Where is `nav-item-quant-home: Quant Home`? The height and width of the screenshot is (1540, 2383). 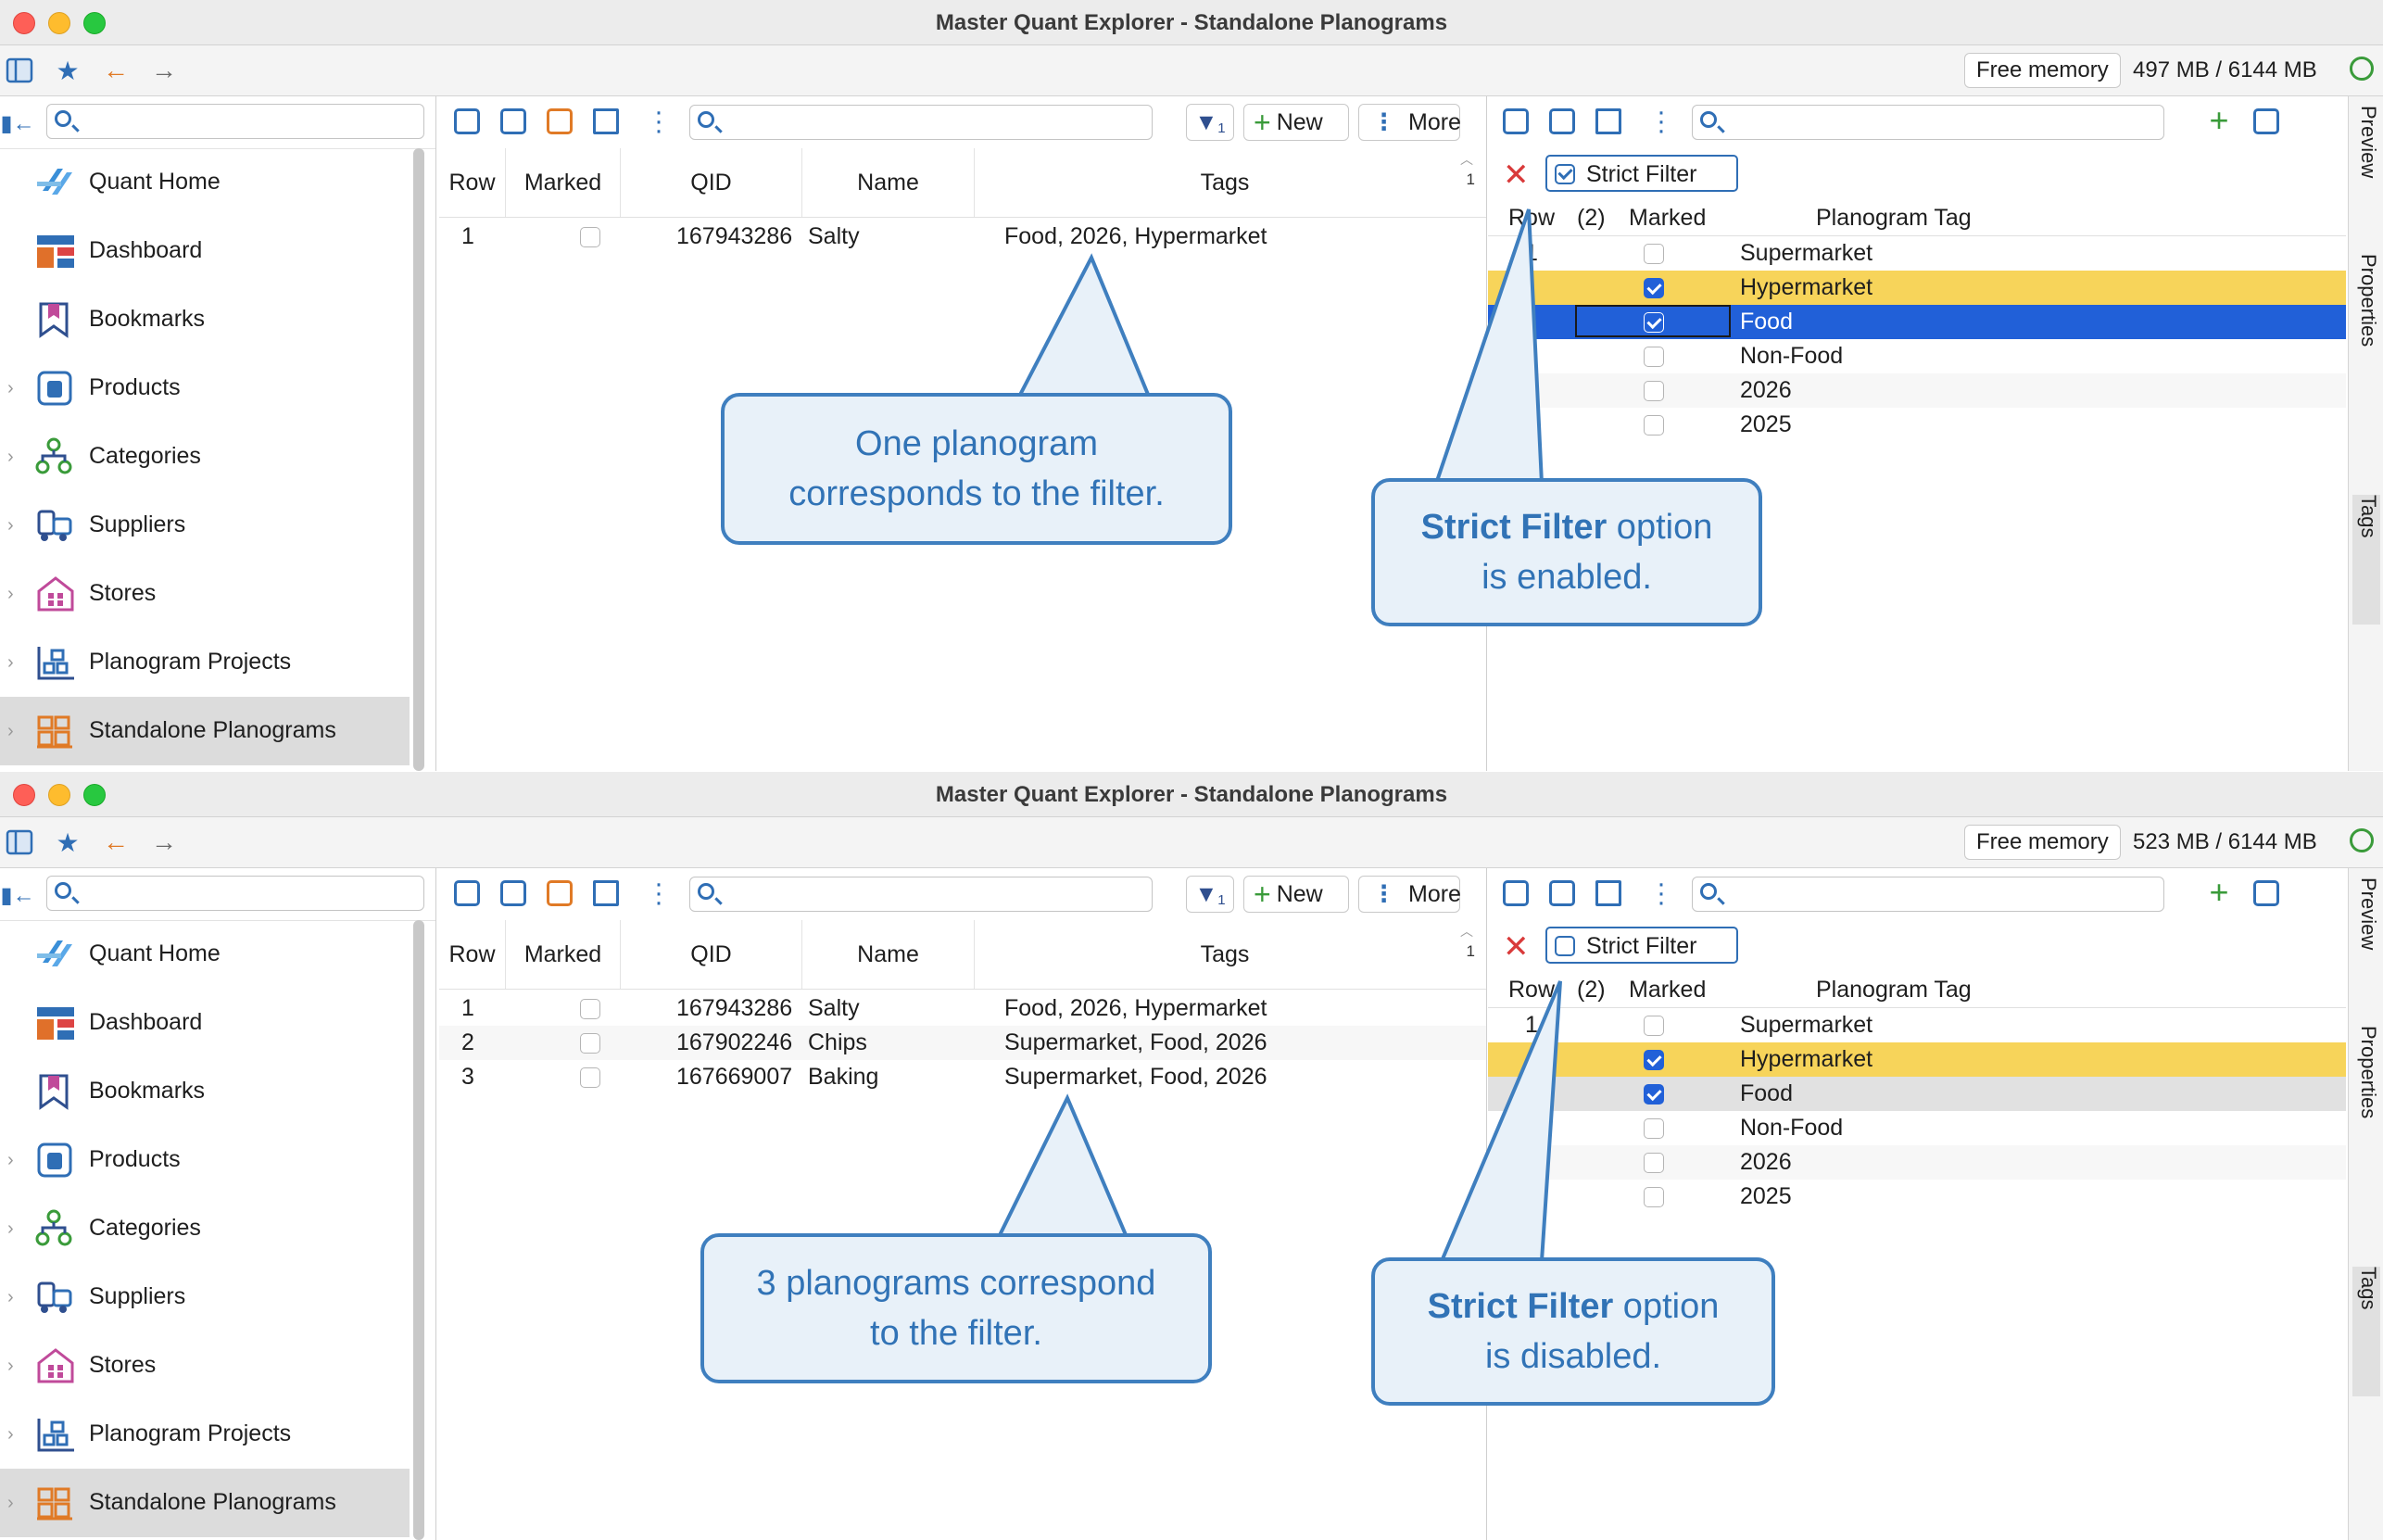
nav-item-quant-home: Quant Home is located at coordinates (205, 182).